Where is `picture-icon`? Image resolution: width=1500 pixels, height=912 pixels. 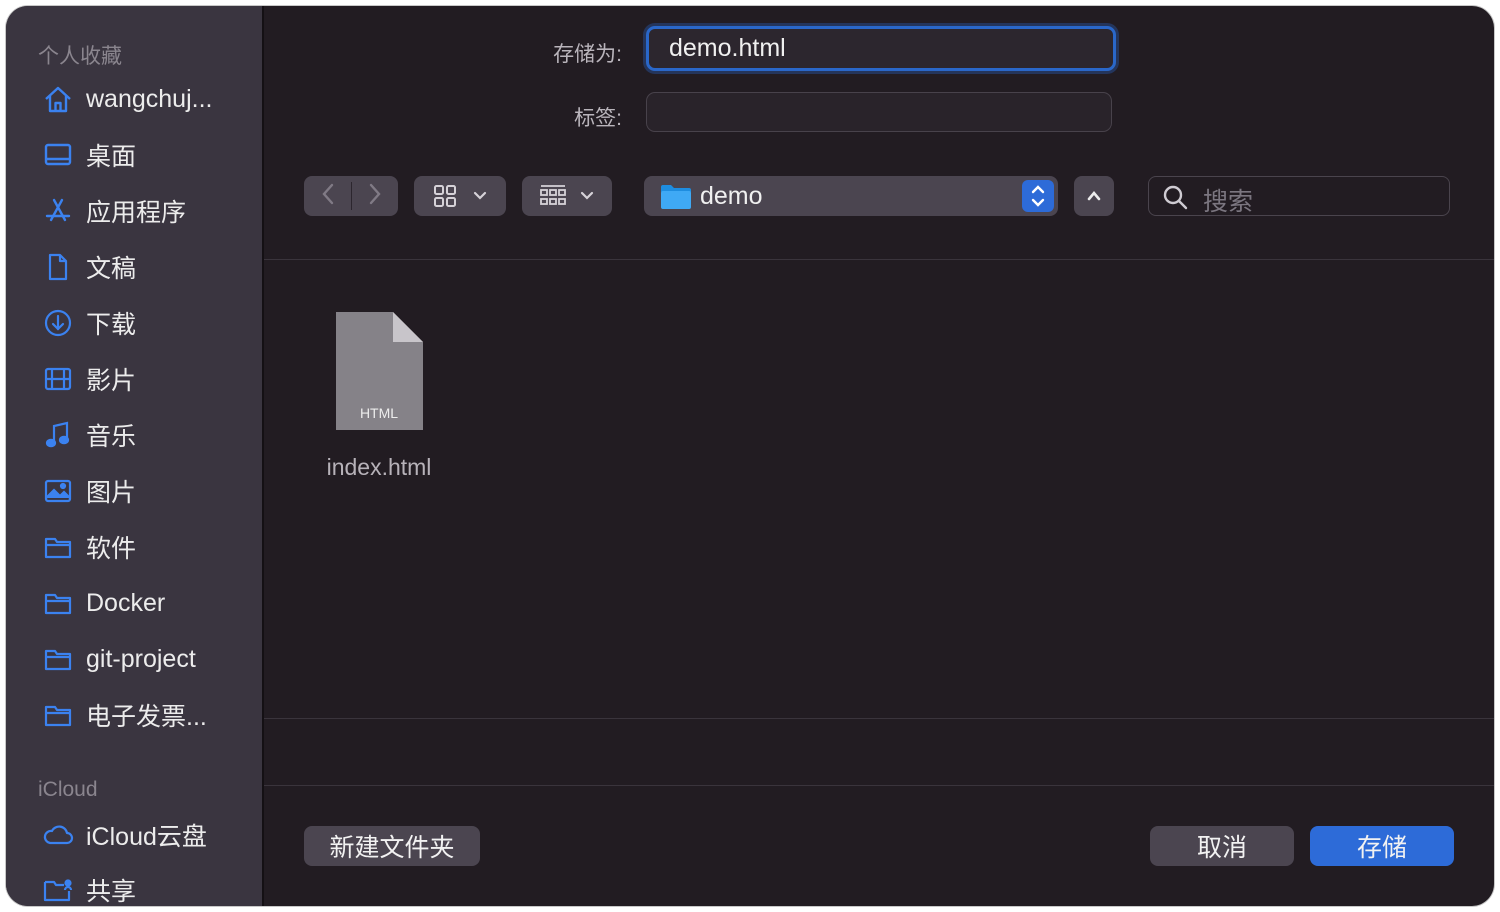 picture-icon is located at coordinates (58, 491).